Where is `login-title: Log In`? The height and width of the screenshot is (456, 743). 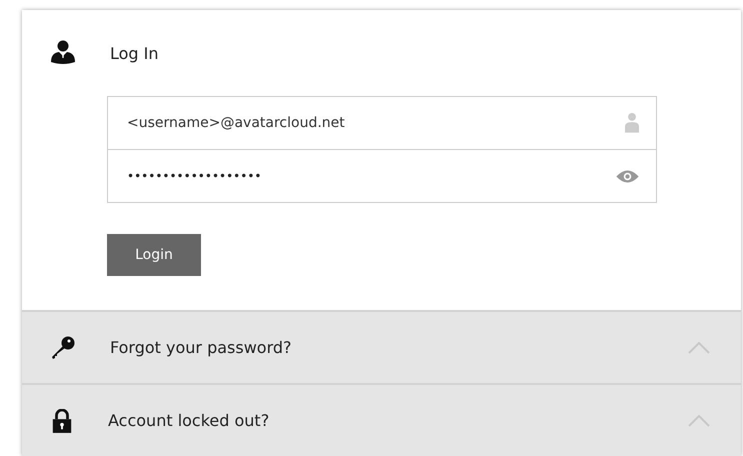
login-title: Log In is located at coordinates (134, 53).